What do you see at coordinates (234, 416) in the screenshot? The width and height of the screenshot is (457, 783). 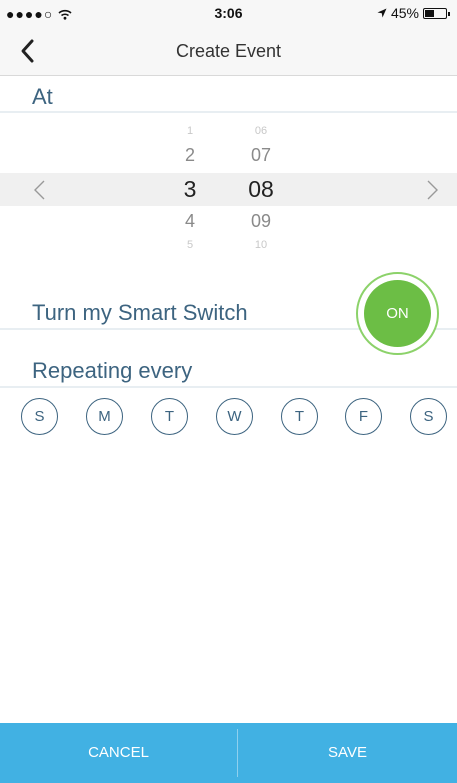 I see `day-button-wednesday: W` at bounding box center [234, 416].